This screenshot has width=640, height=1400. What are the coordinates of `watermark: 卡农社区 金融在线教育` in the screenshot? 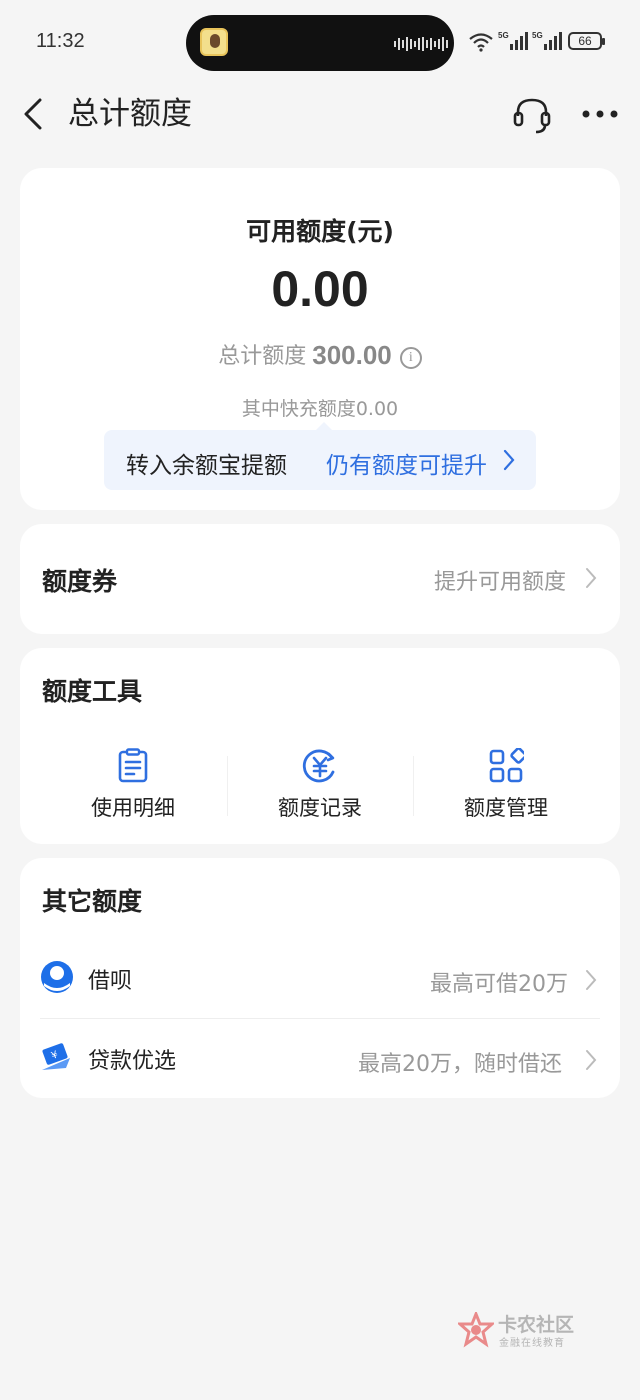 It's located at (533, 1330).